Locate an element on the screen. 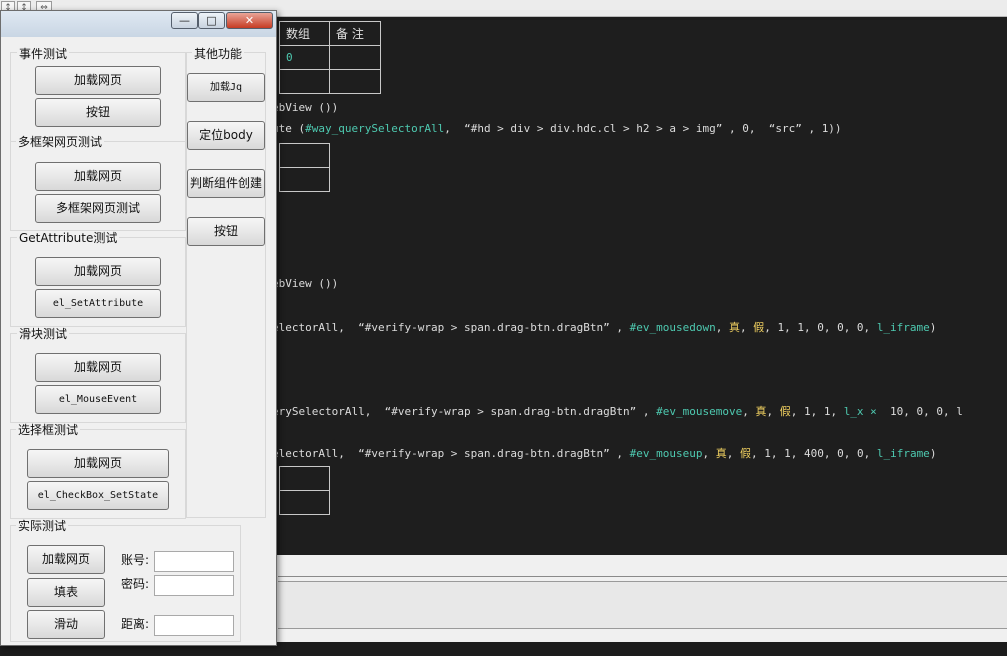  variable-table: 数组 备 注 0 is located at coordinates (330, 57).